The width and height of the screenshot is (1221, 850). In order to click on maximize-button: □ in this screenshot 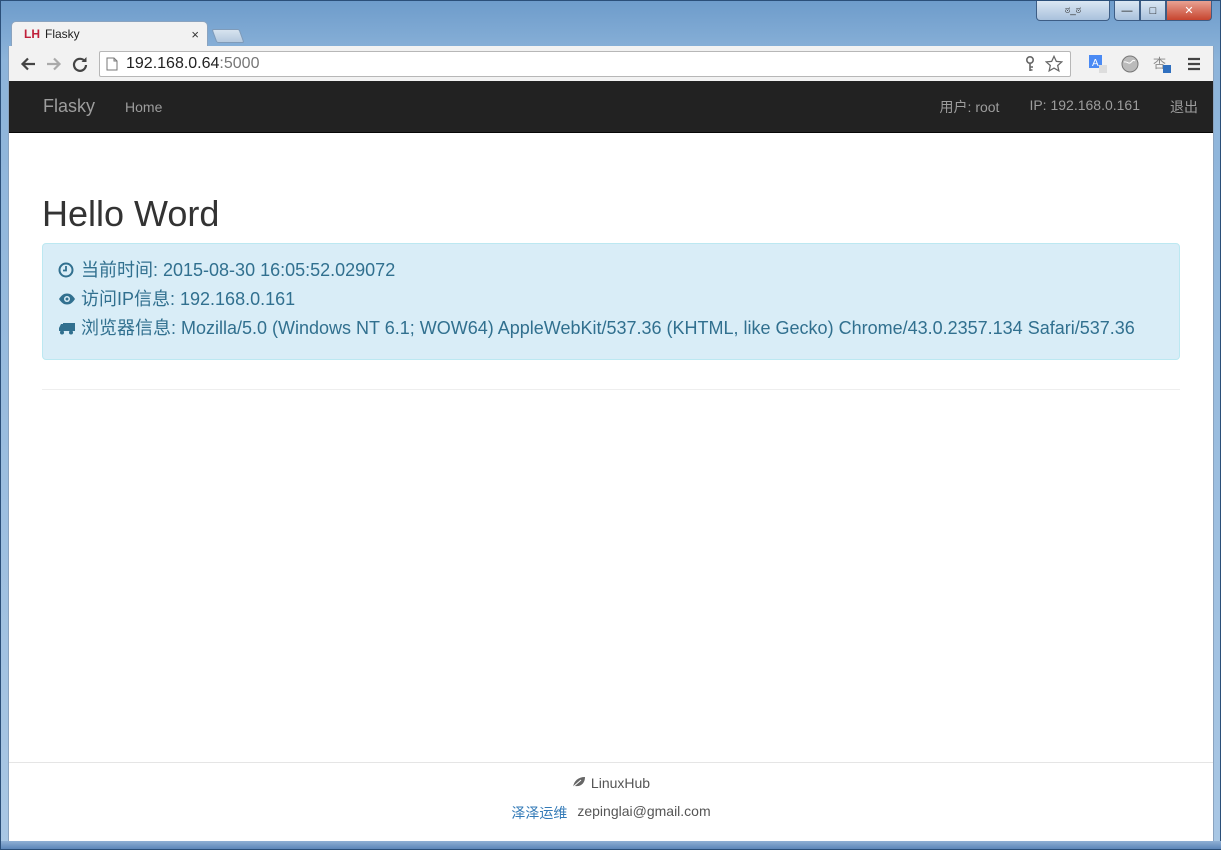, I will do `click(1153, 11)`.